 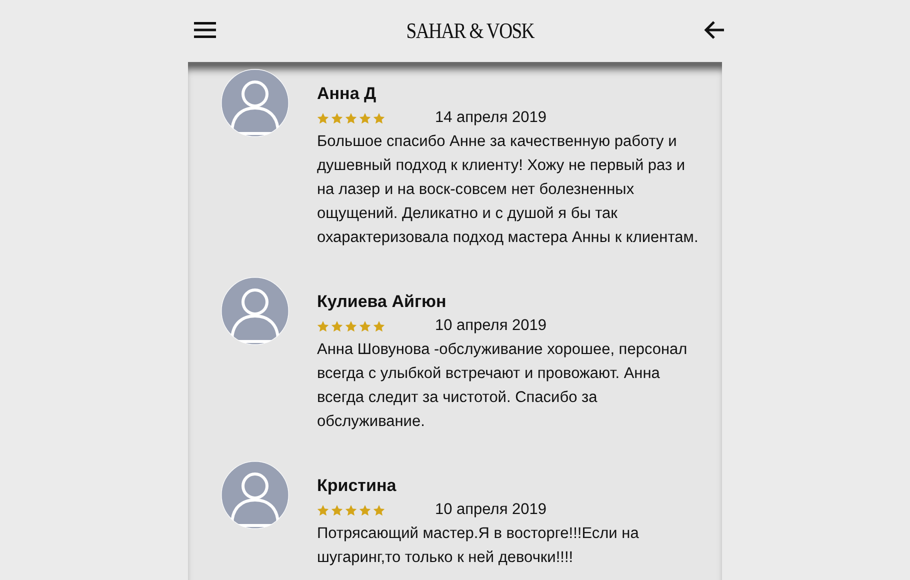 What do you see at coordinates (382, 302) in the screenshot?
I see `reviewer-name: Кулиева Айгюн` at bounding box center [382, 302].